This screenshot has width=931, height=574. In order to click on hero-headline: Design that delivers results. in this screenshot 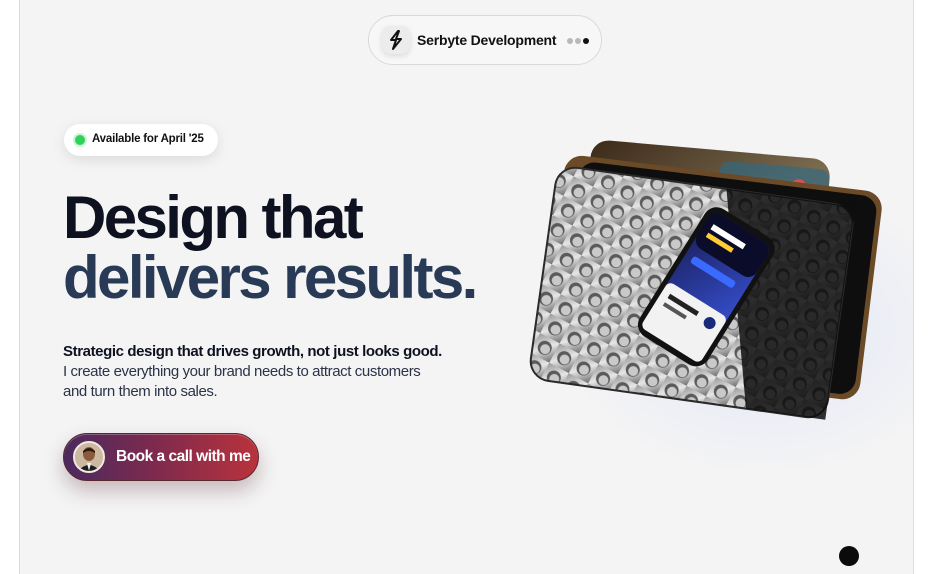, I will do `click(270, 247)`.